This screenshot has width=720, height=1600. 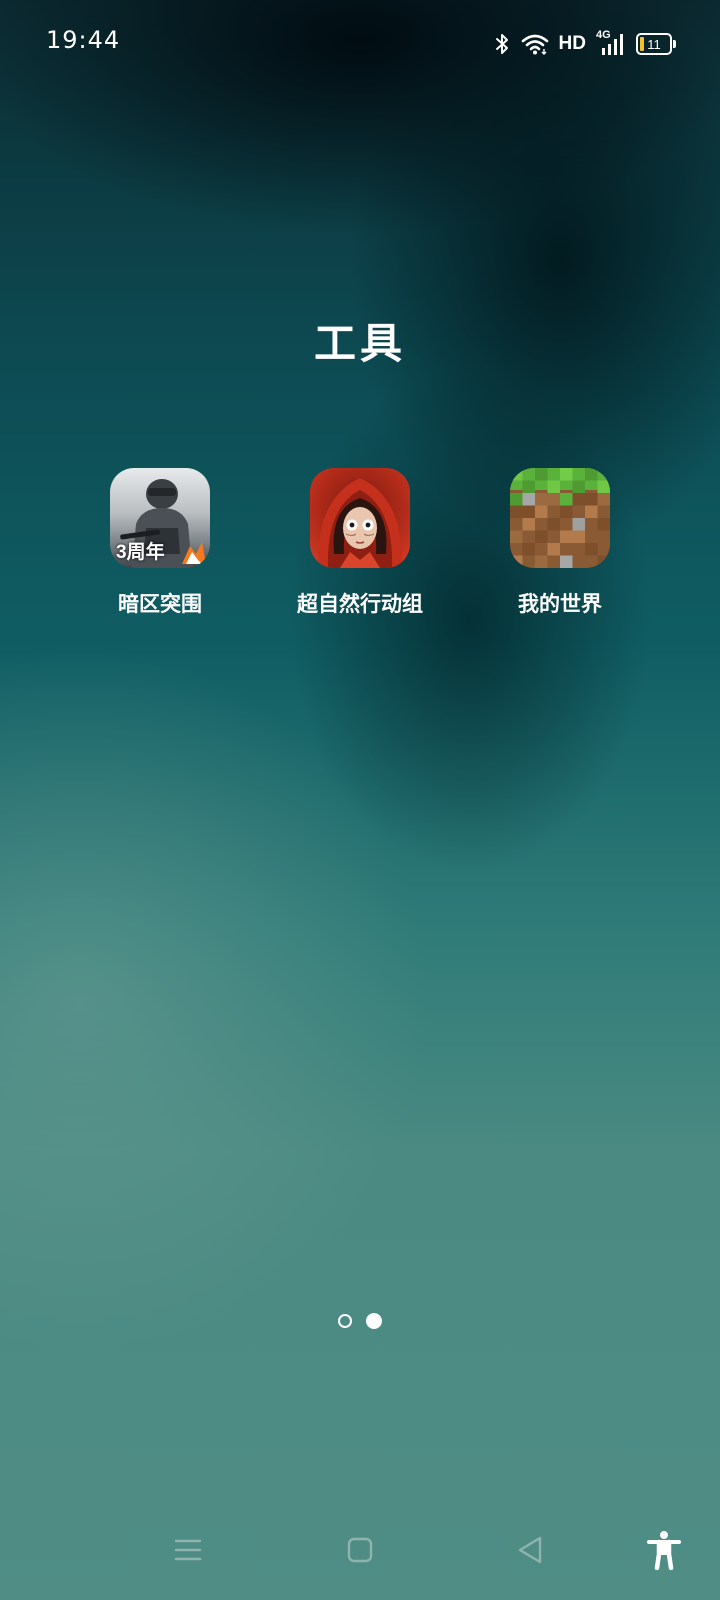 I want to click on app-supernatural-squad: 超自然行动组, so click(x=360, y=543).